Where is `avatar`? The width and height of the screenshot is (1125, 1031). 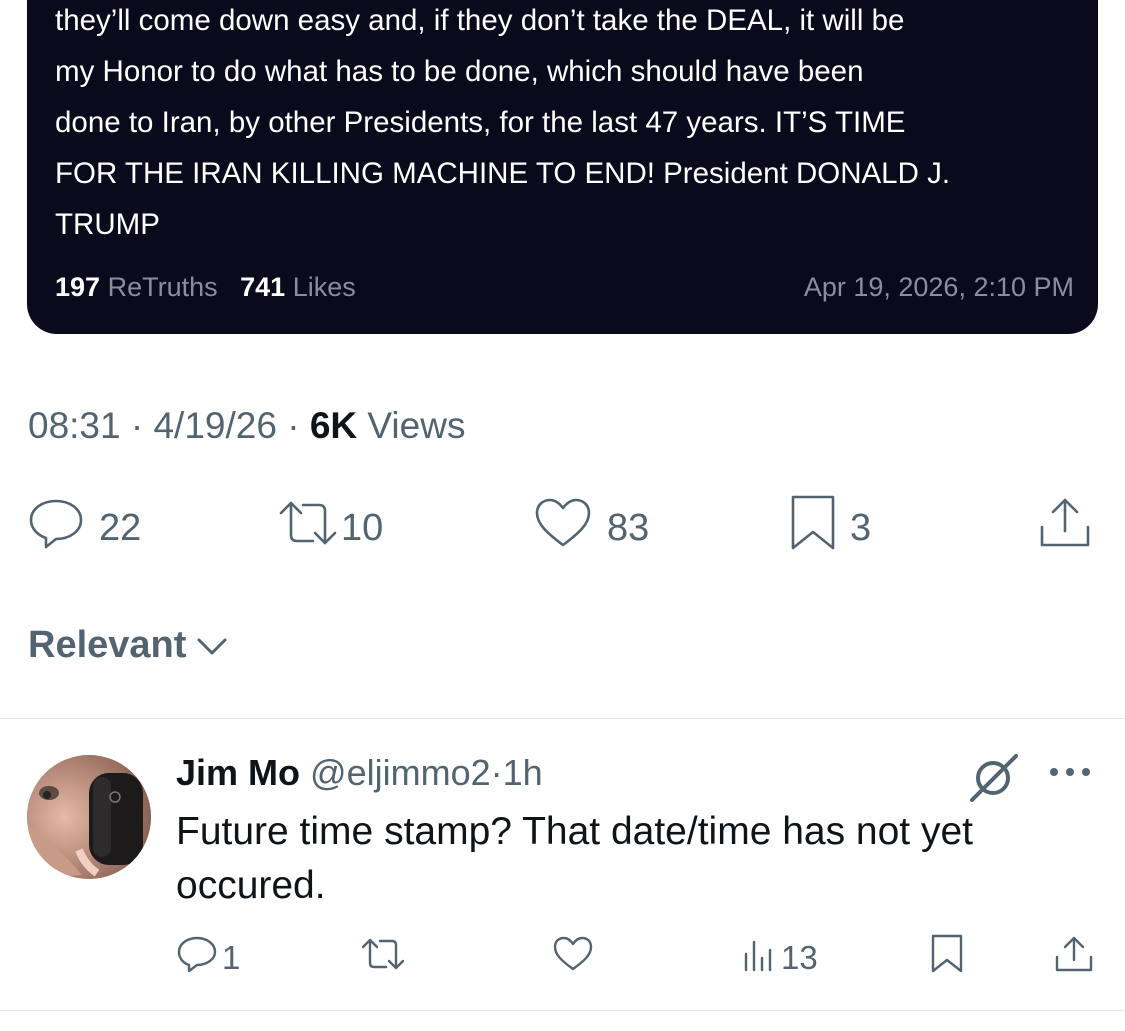
avatar is located at coordinates (89, 817).